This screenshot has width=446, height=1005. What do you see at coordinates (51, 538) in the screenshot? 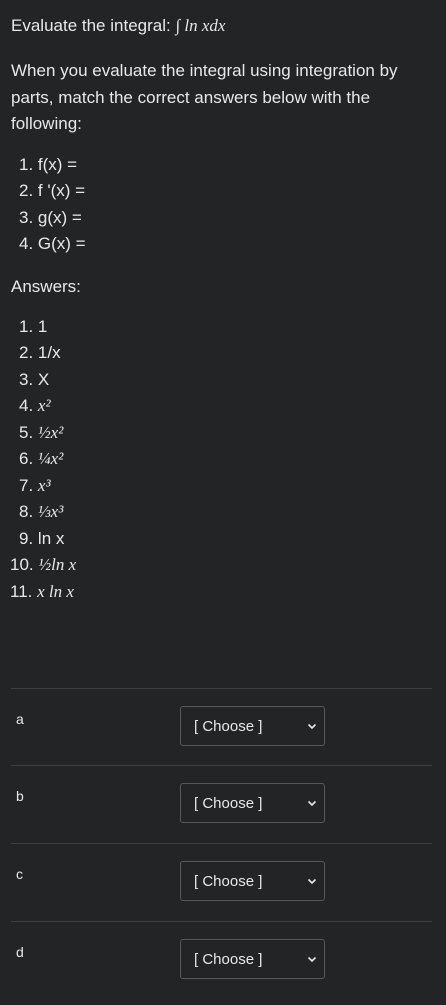
I see `answer-text: ln x` at bounding box center [51, 538].